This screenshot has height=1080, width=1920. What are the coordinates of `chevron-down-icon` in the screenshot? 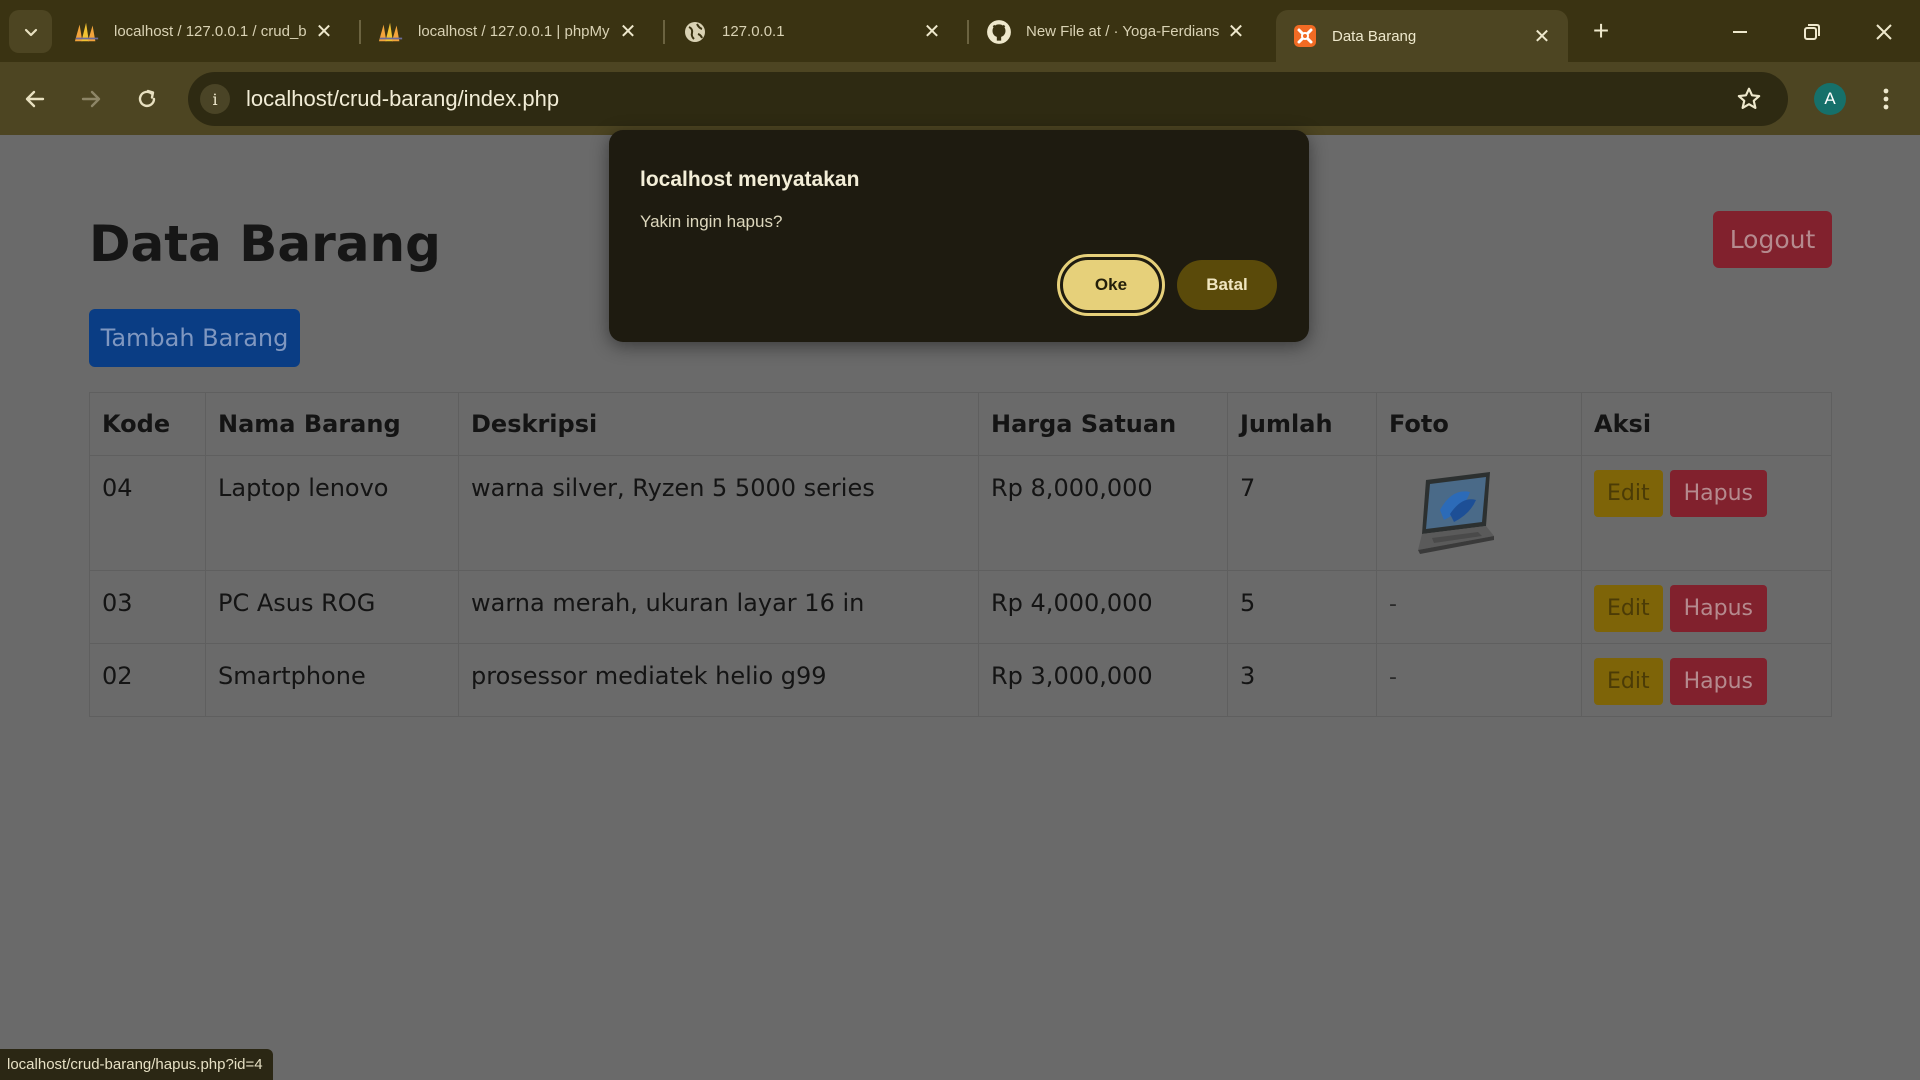 It's located at (30, 32).